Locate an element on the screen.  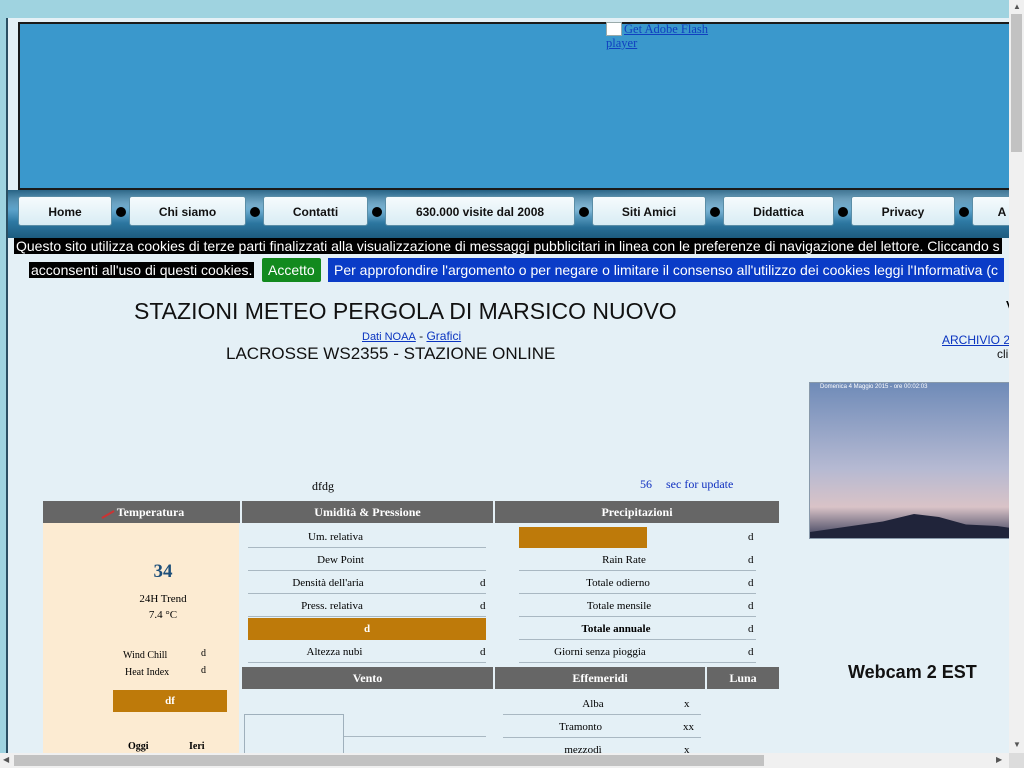
grafici-link: Grafici is located at coordinates (443, 336).